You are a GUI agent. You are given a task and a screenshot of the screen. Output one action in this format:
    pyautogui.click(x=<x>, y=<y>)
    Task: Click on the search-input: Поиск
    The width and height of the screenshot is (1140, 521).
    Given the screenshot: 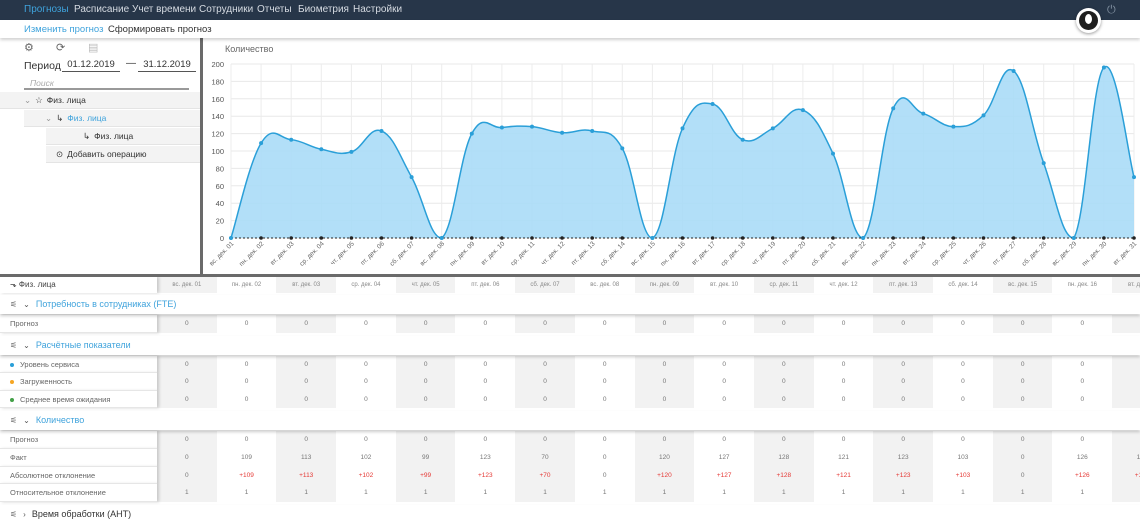 What is the action you would take?
    pyautogui.click(x=106, y=84)
    